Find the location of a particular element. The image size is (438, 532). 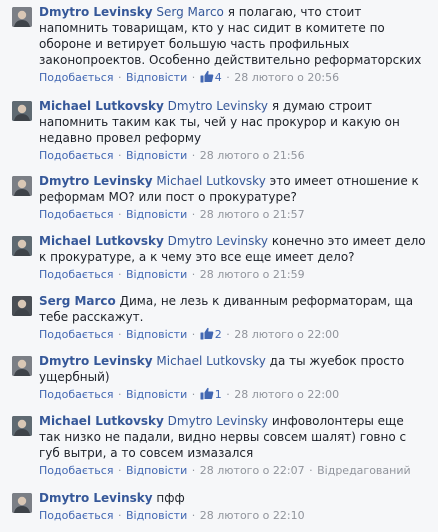

like-count: 4 is located at coordinates (211, 77).